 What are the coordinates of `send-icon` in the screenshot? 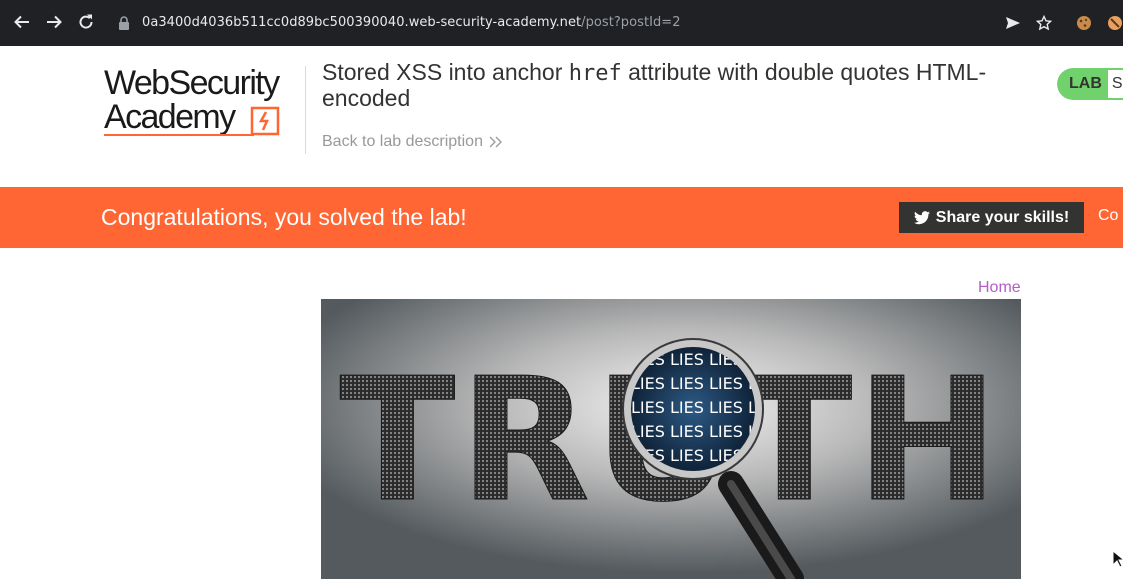 It's located at (1013, 23).